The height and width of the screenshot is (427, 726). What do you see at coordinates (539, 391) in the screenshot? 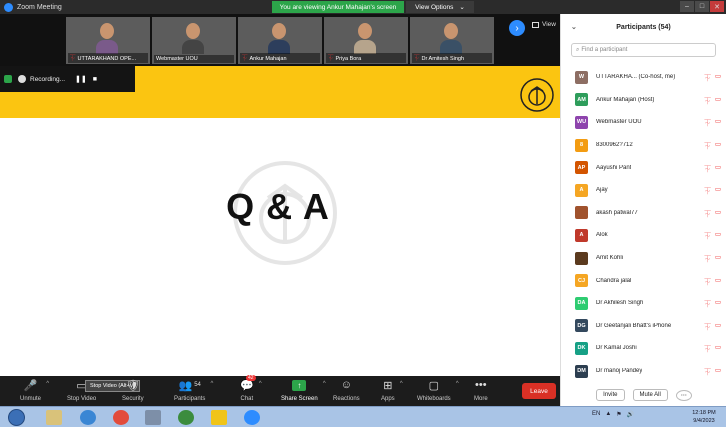
I see `leave-button: Leave` at bounding box center [539, 391].